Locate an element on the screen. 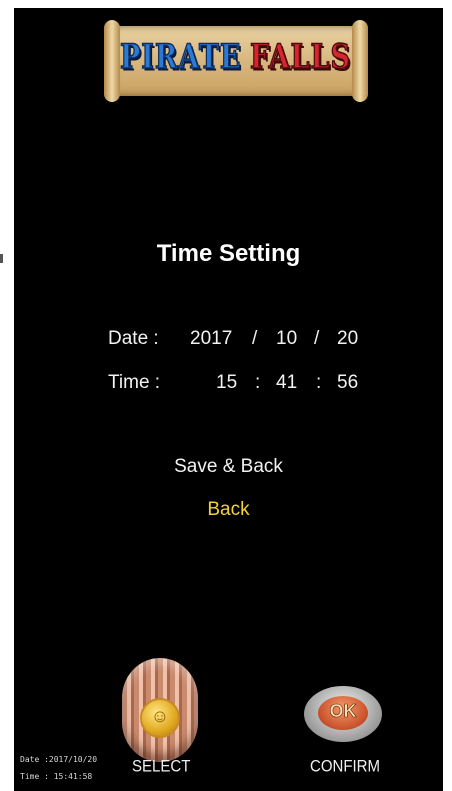 The width and height of the screenshot is (452, 791). logo-word-falls: FALLS is located at coordinates (300, 57).